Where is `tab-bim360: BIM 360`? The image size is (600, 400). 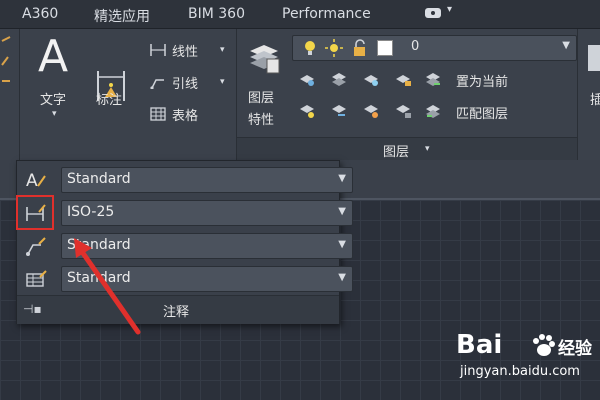 tab-bim360: BIM 360 is located at coordinates (216, 14).